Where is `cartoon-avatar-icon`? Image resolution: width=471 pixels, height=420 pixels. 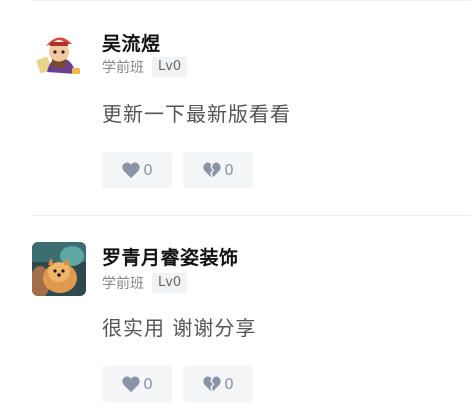 cartoon-avatar-icon is located at coordinates (59, 55).